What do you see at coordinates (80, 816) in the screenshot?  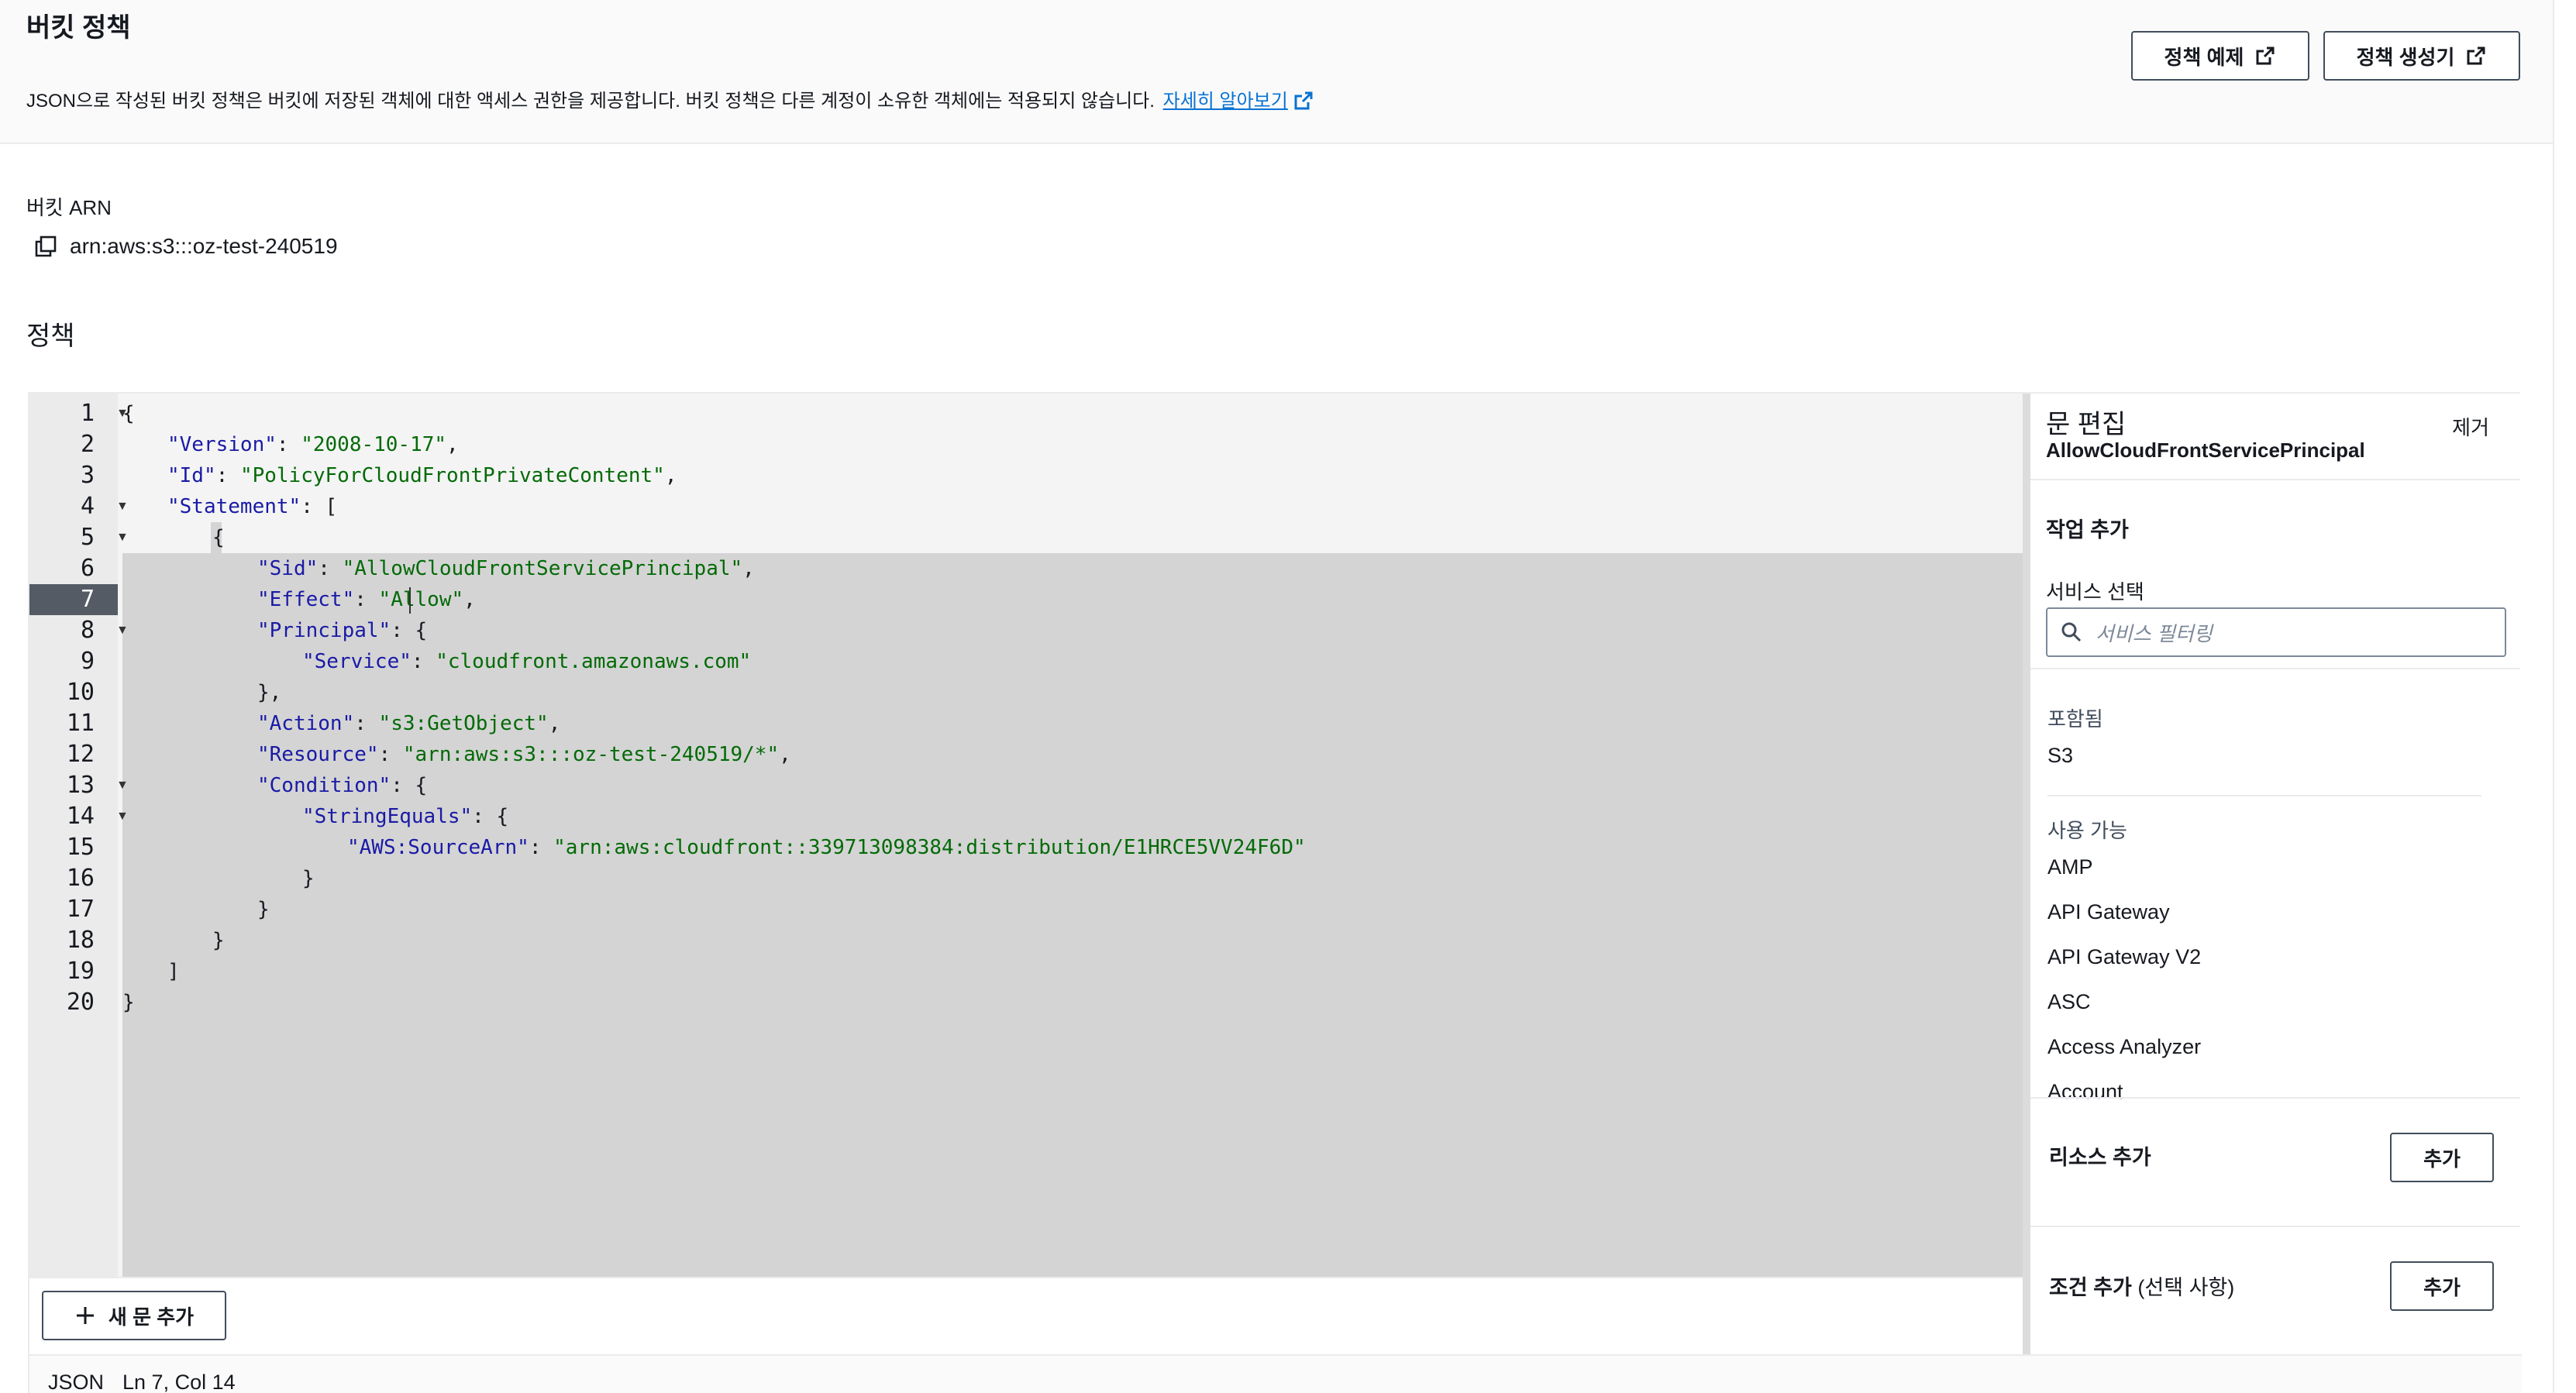 I see `line-number: 14` at bounding box center [80, 816].